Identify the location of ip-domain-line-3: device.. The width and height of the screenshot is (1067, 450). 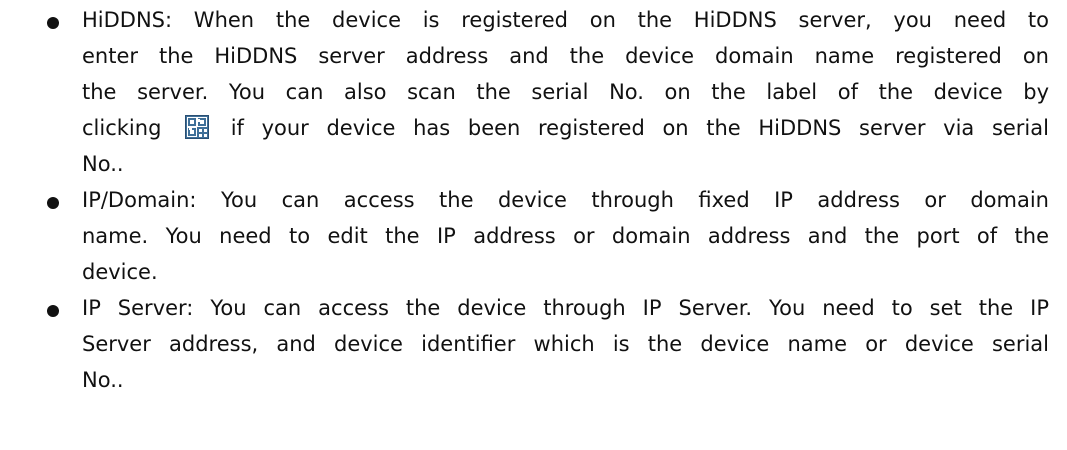
(120, 272).